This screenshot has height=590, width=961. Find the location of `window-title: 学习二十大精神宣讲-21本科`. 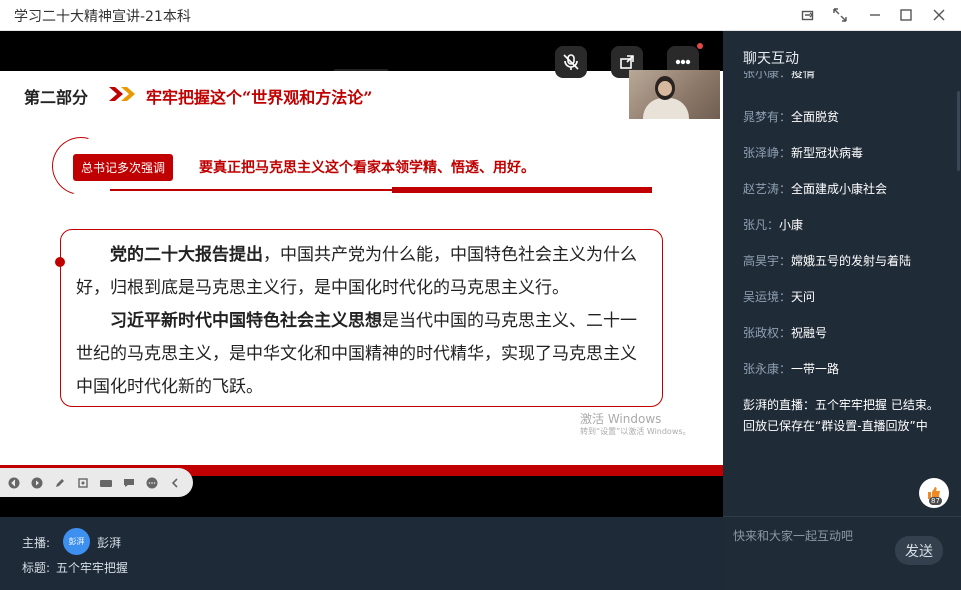

window-title: 学习二十大精神宣讲-21本科 is located at coordinates (102, 17).